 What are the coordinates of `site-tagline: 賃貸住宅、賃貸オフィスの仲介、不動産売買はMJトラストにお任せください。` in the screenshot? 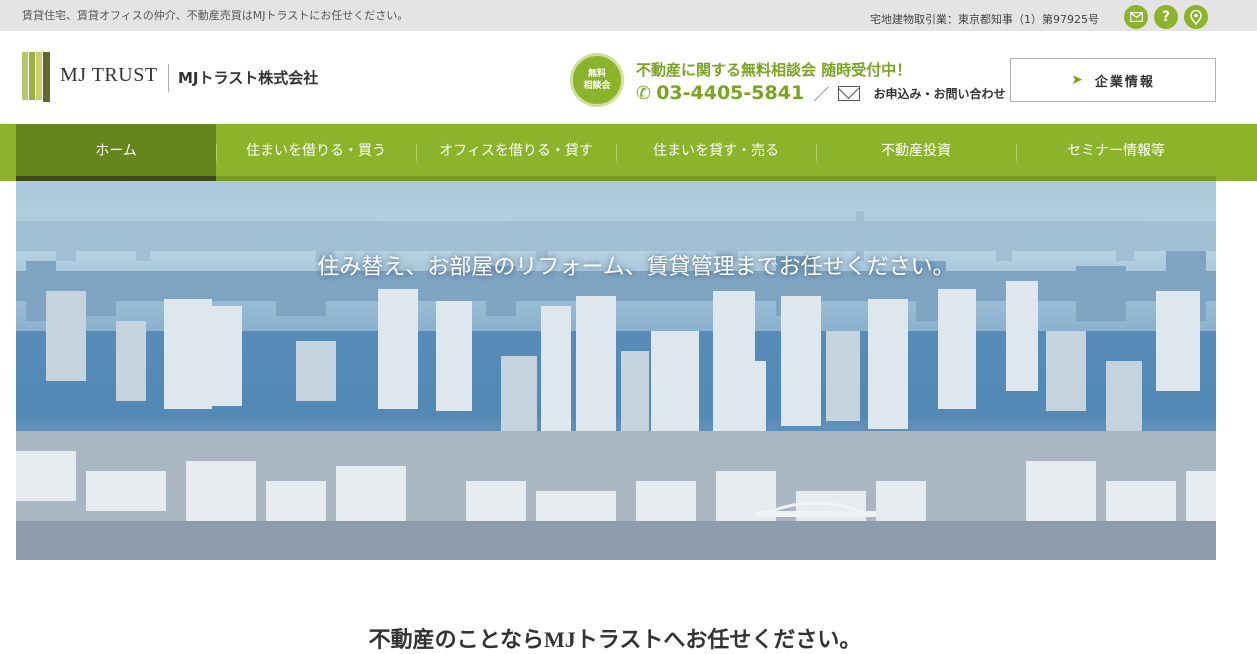 It's located at (215, 15).